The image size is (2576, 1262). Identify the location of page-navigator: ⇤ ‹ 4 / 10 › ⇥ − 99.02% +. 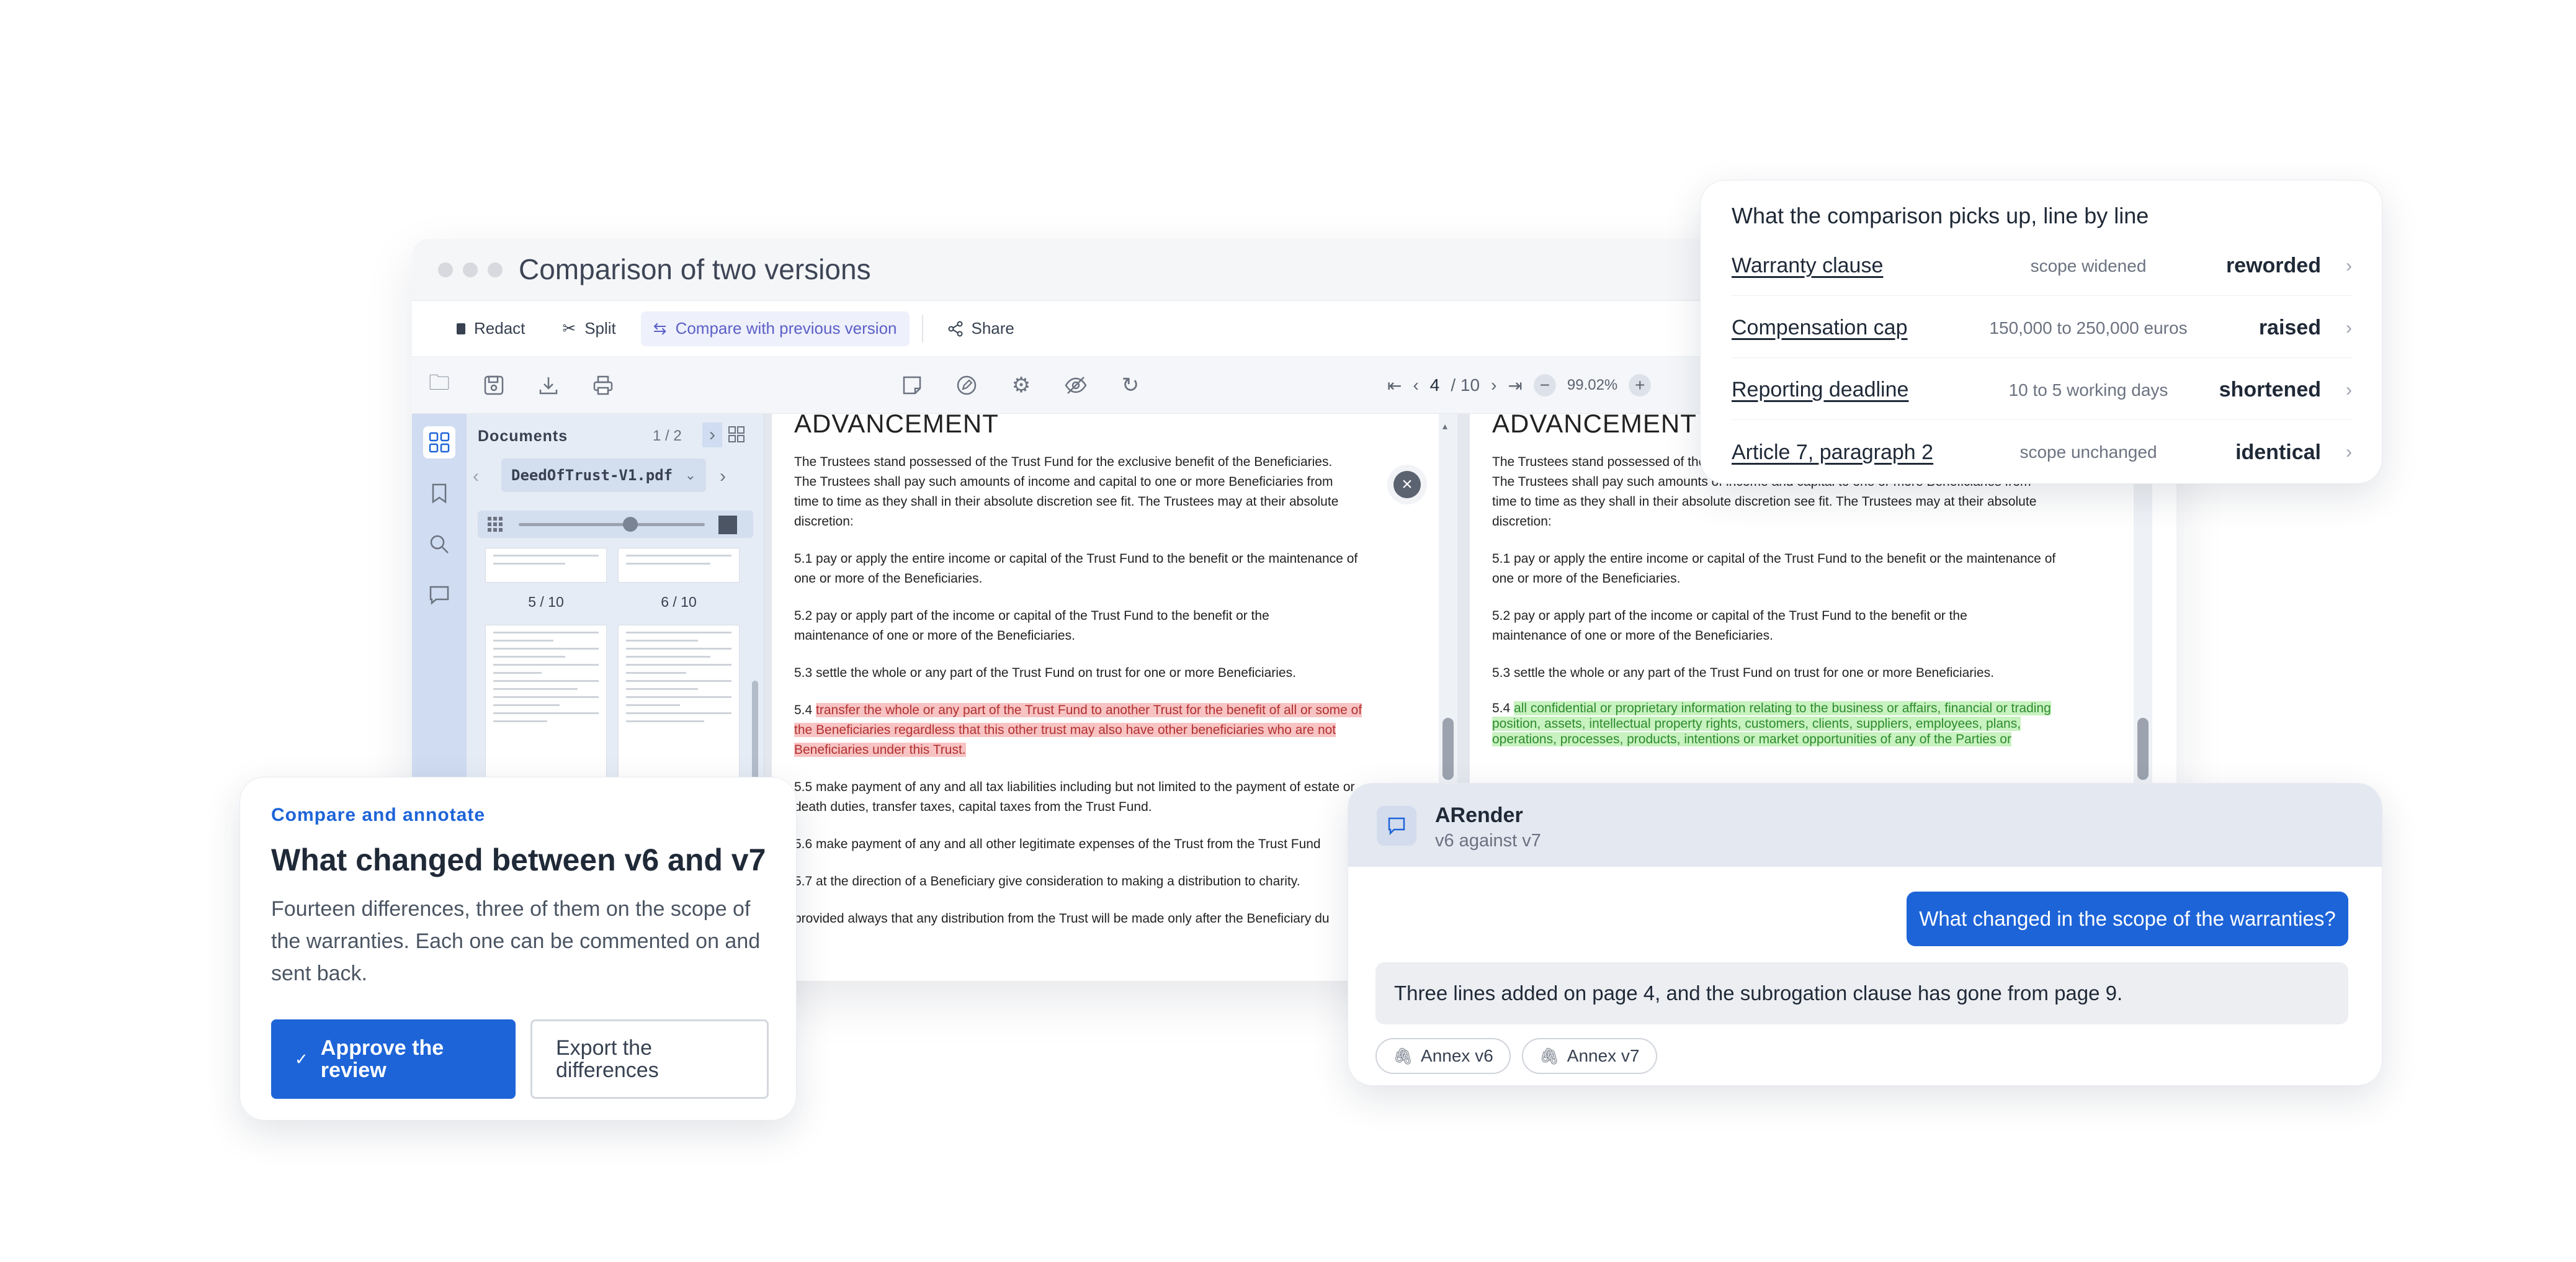
(1519, 385).